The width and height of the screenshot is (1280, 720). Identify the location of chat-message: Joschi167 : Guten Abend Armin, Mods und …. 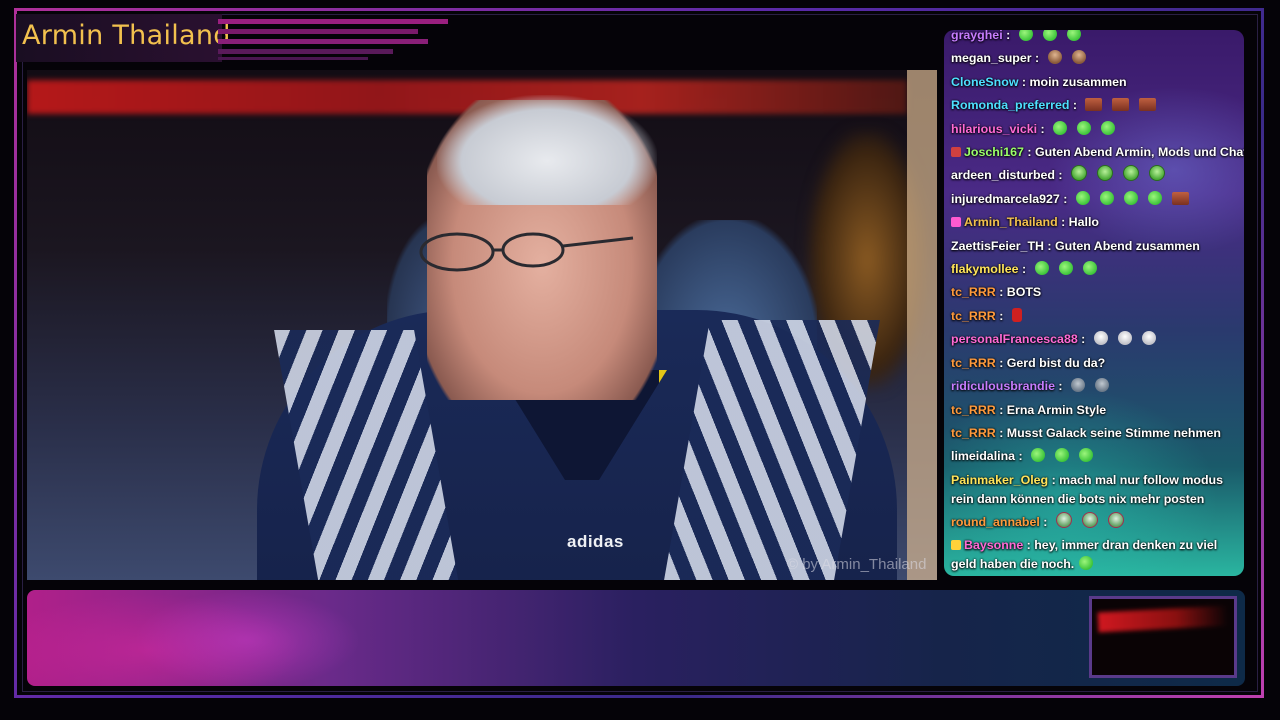
(1097, 152).